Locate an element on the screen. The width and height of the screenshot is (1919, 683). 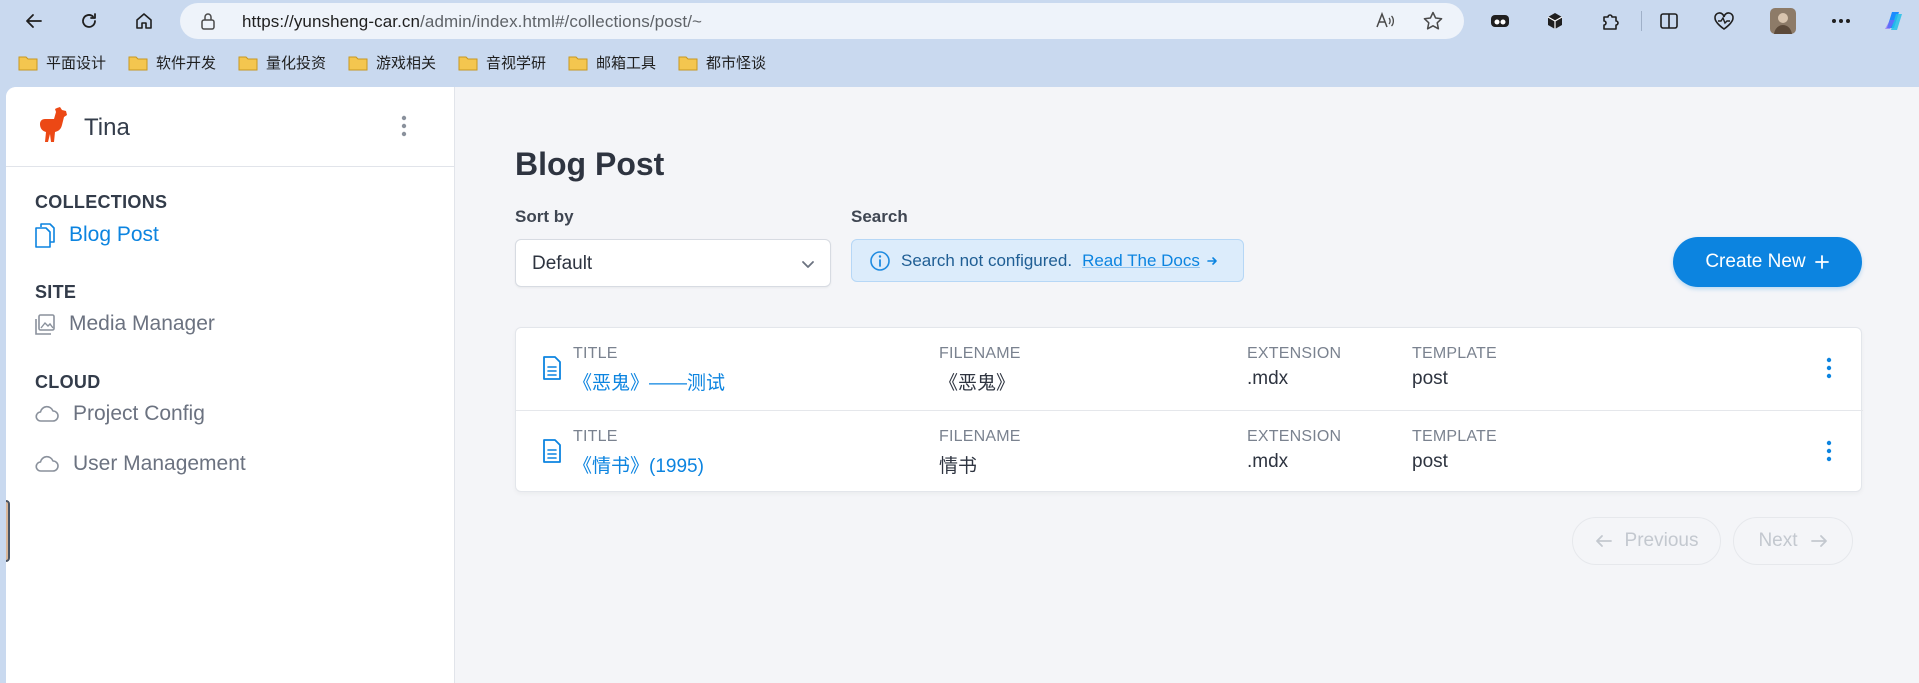
sidebar-item-label: Blog Post is located at coordinates (114, 234).